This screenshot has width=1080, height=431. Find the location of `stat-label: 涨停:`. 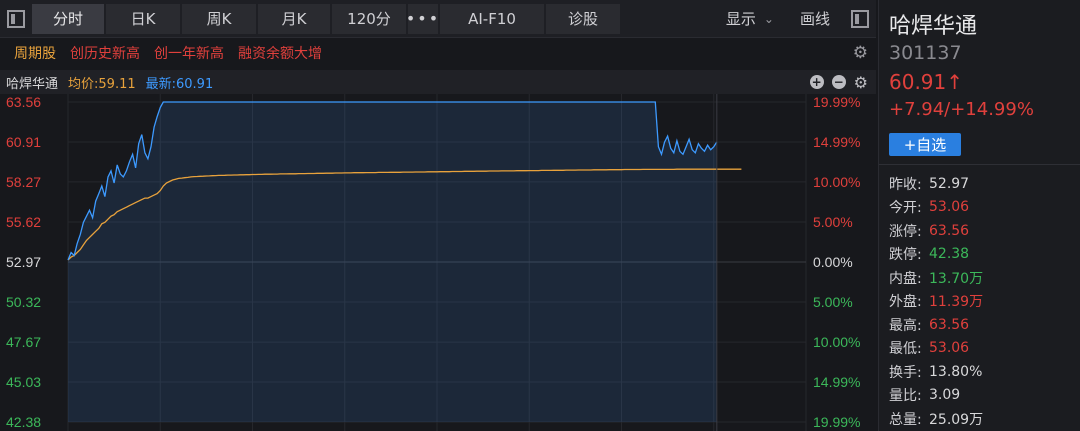

stat-label: 涨停: is located at coordinates (905, 231).